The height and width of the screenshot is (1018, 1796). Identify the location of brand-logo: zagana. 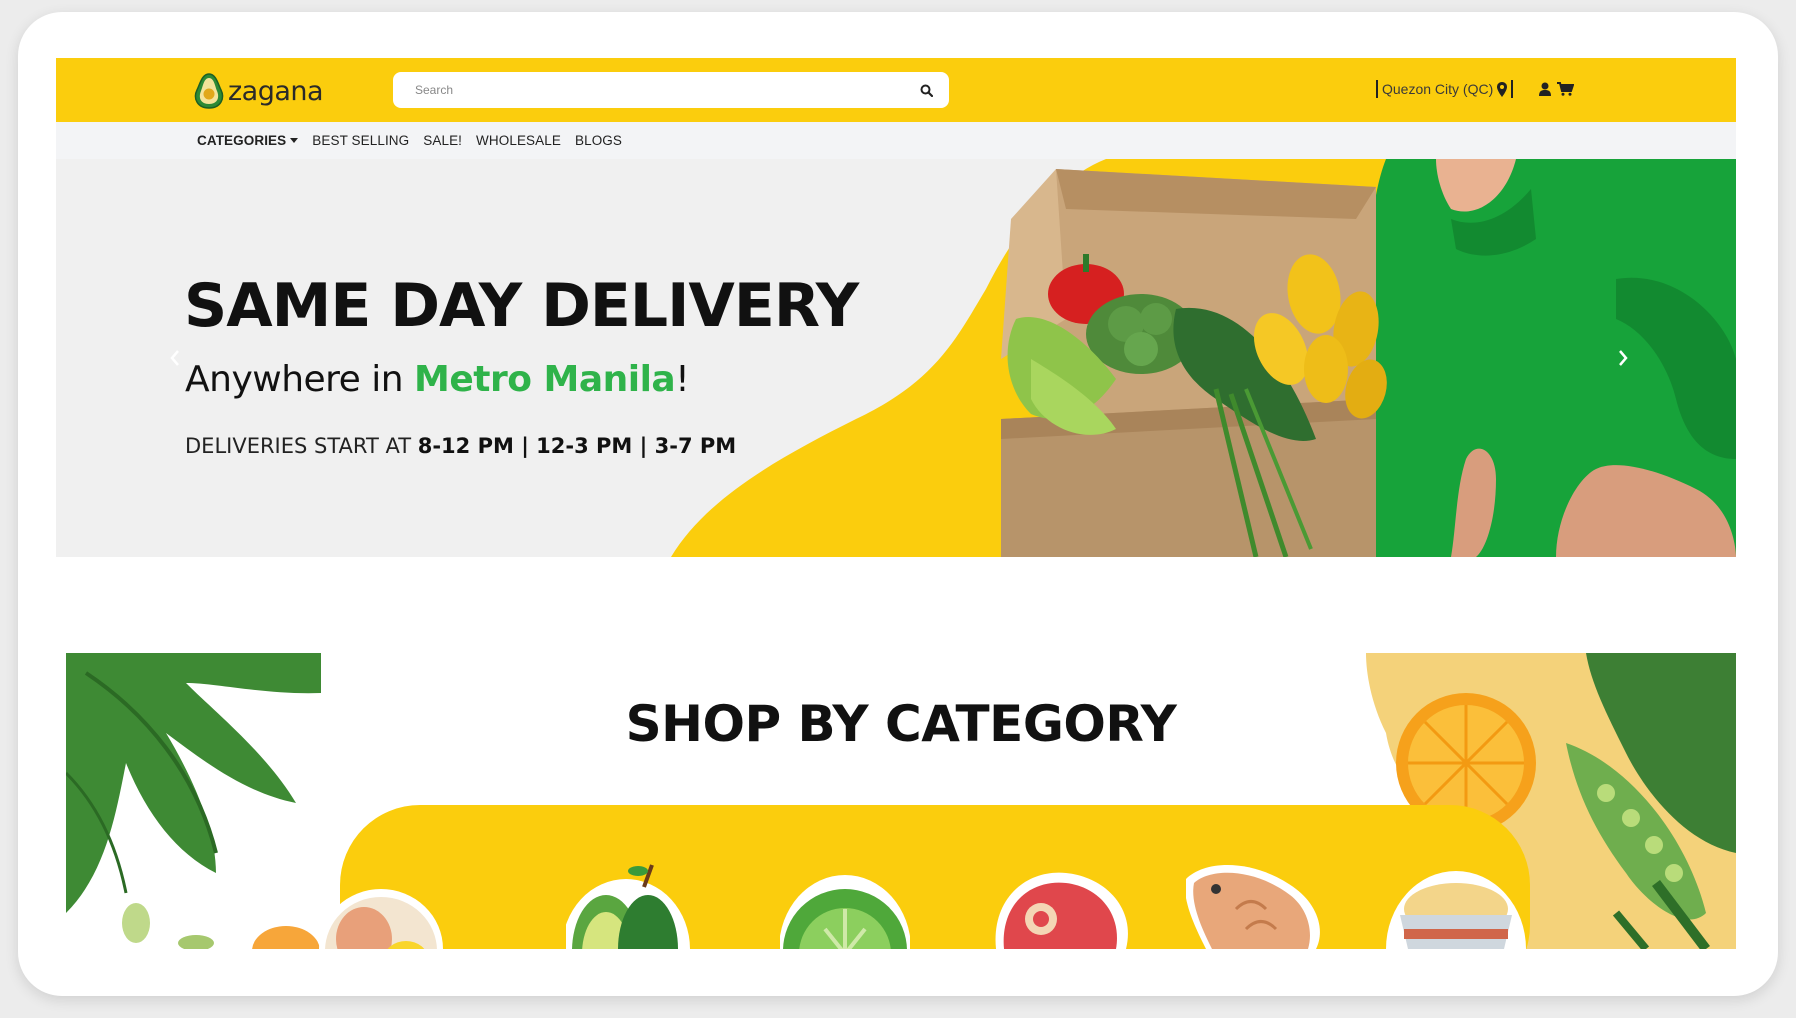
(258, 91).